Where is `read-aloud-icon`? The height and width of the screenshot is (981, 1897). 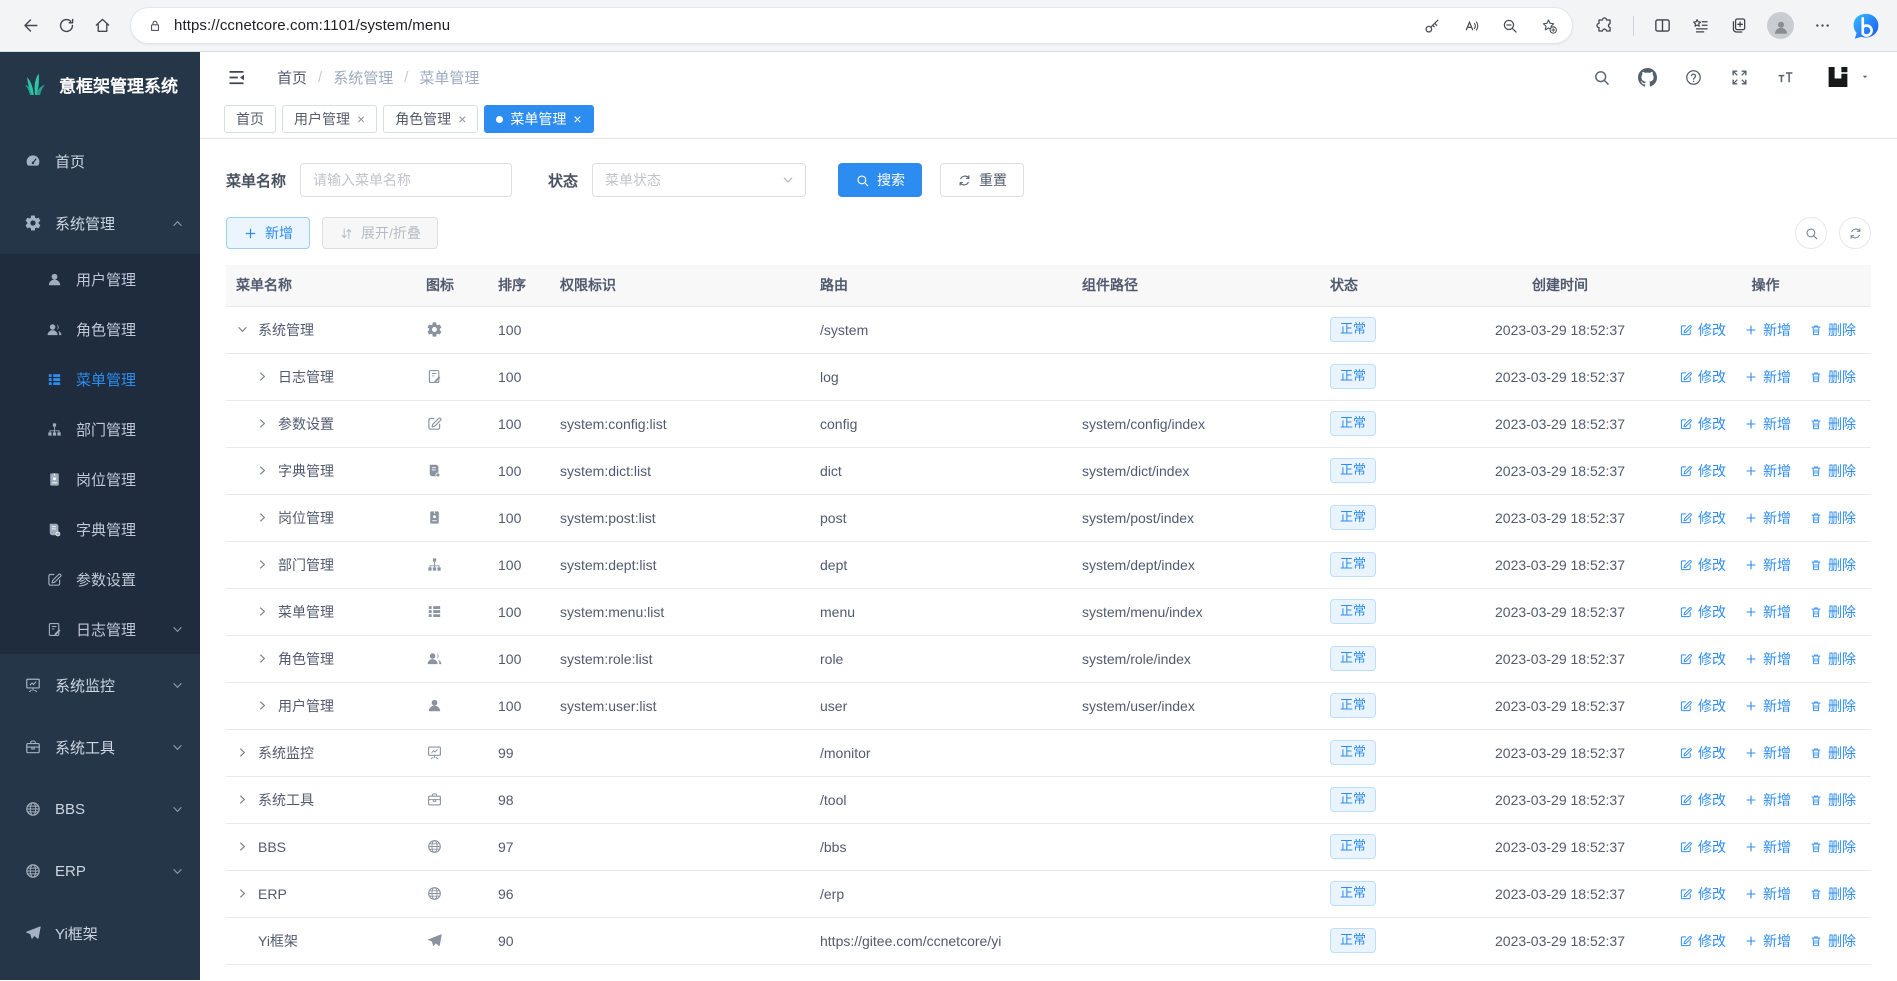
read-aloud-icon is located at coordinates (1471, 26).